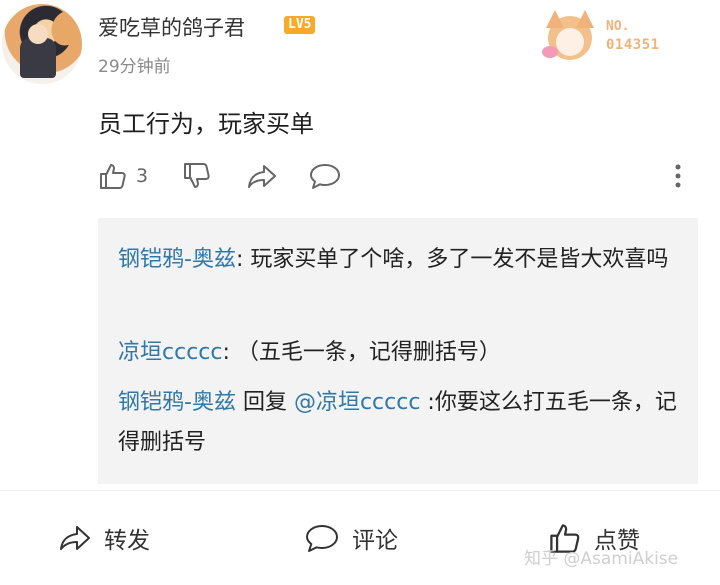  I want to click on level-badge: LV5, so click(300, 25).